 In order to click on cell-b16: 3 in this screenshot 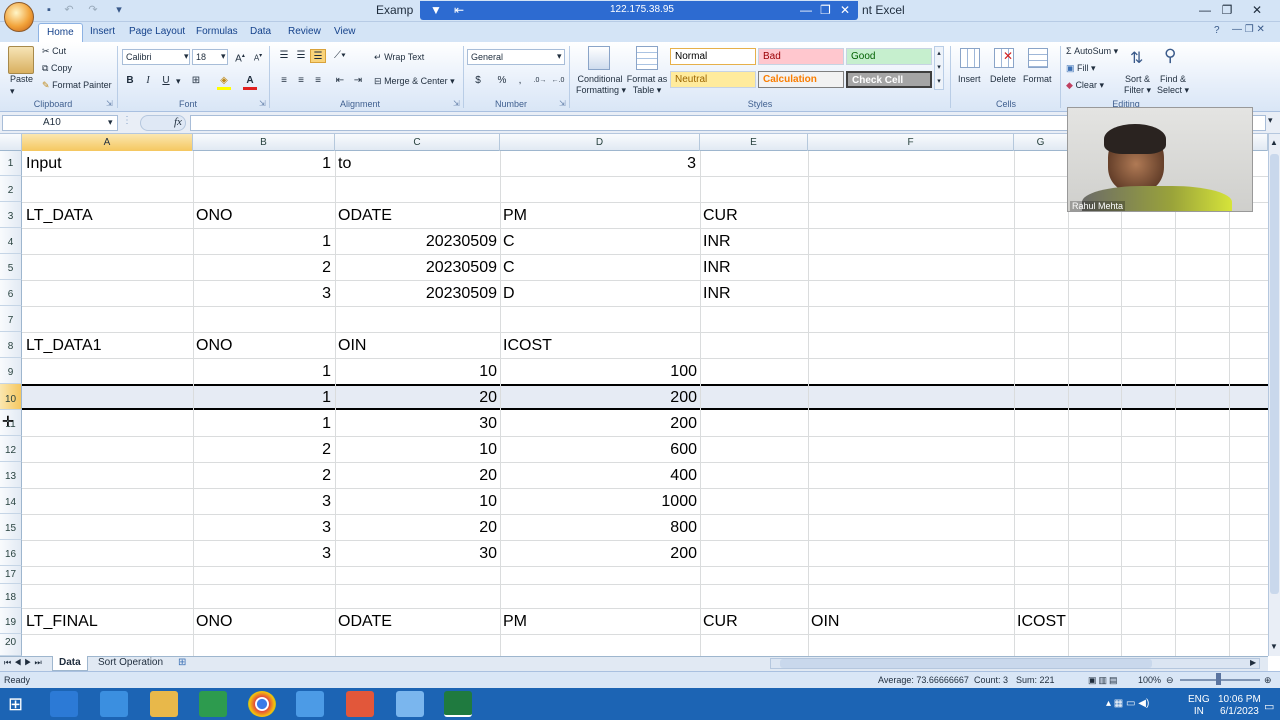, I will do `click(262, 554)`.